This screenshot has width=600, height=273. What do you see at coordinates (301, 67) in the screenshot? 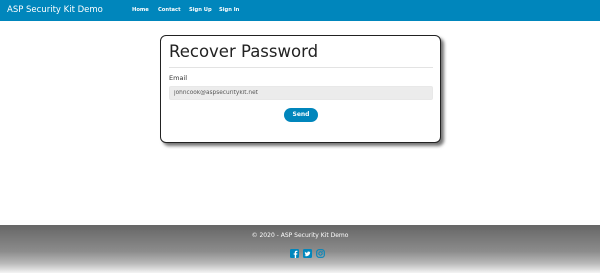
I see `title-divider` at bounding box center [301, 67].